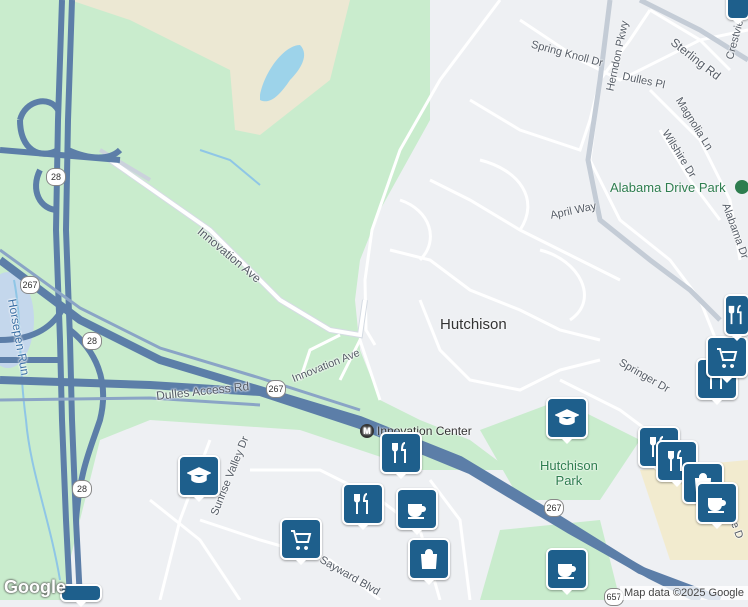  I want to click on hutchison-place-label: Hutchison, so click(473, 324).